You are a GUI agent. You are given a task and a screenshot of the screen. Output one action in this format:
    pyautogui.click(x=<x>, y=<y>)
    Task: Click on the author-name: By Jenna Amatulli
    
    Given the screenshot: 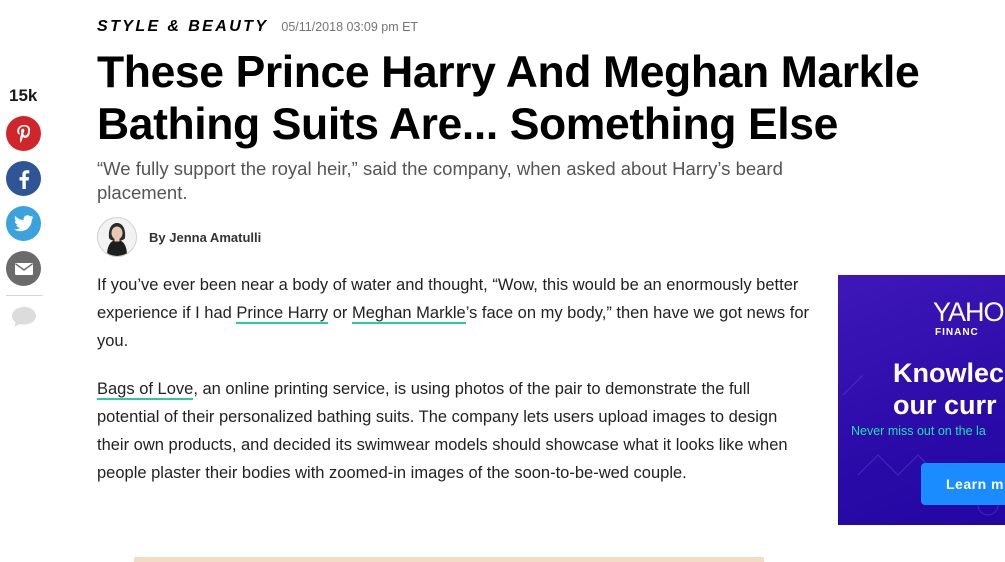 What is the action you would take?
    pyautogui.click(x=205, y=237)
    